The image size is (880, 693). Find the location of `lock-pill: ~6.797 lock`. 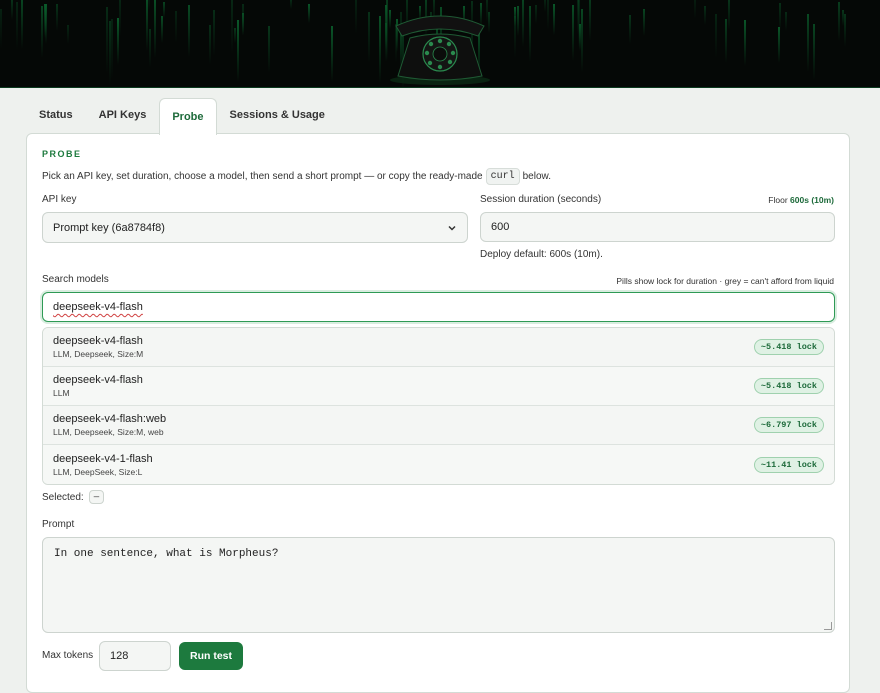

lock-pill: ~6.797 lock is located at coordinates (788, 425).